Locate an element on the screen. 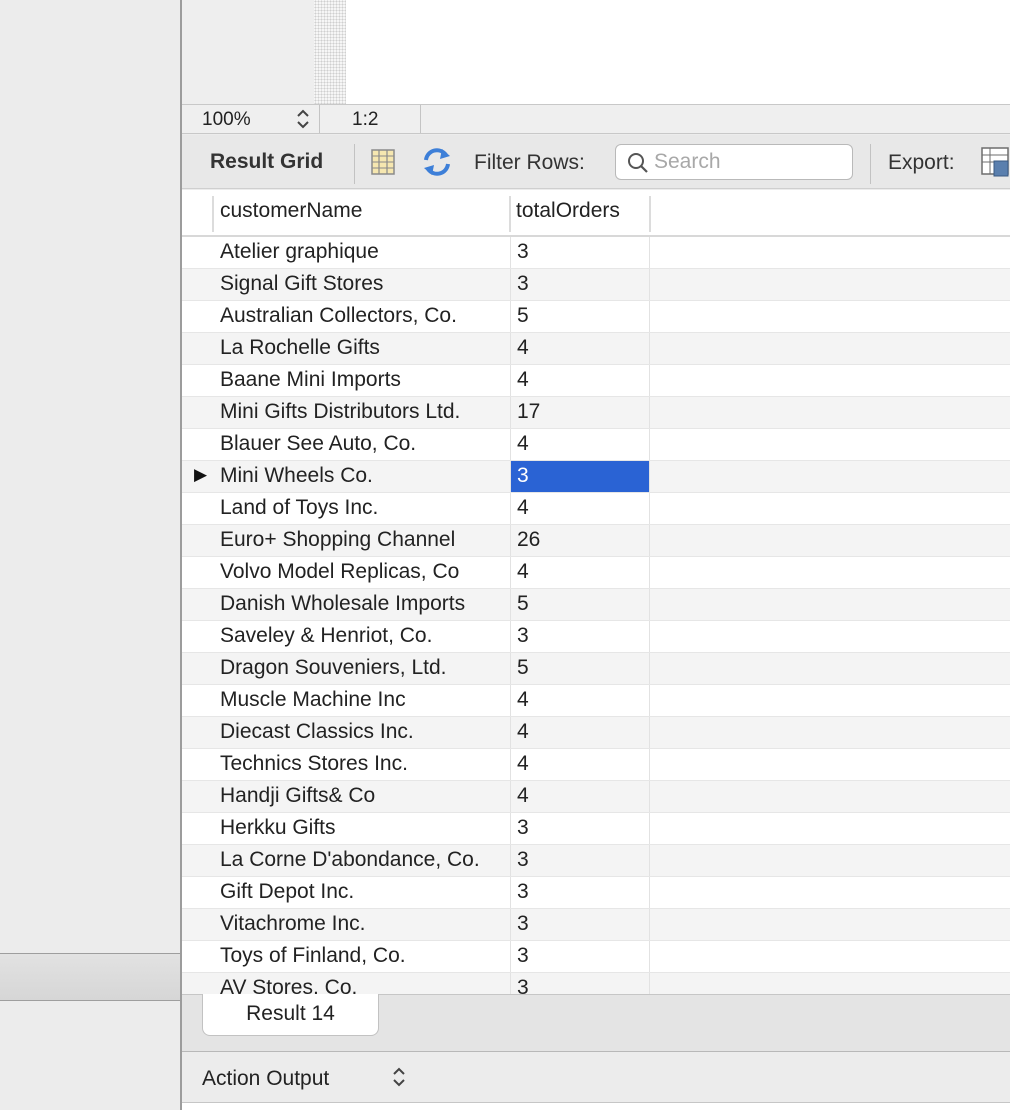  cell-customername: Signal Gift Stores is located at coordinates (365, 284).